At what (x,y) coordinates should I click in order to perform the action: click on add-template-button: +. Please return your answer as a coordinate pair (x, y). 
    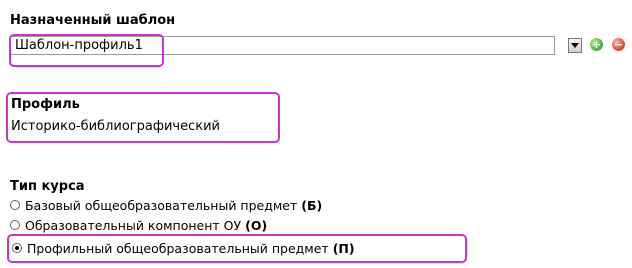
    Looking at the image, I should click on (596, 44).